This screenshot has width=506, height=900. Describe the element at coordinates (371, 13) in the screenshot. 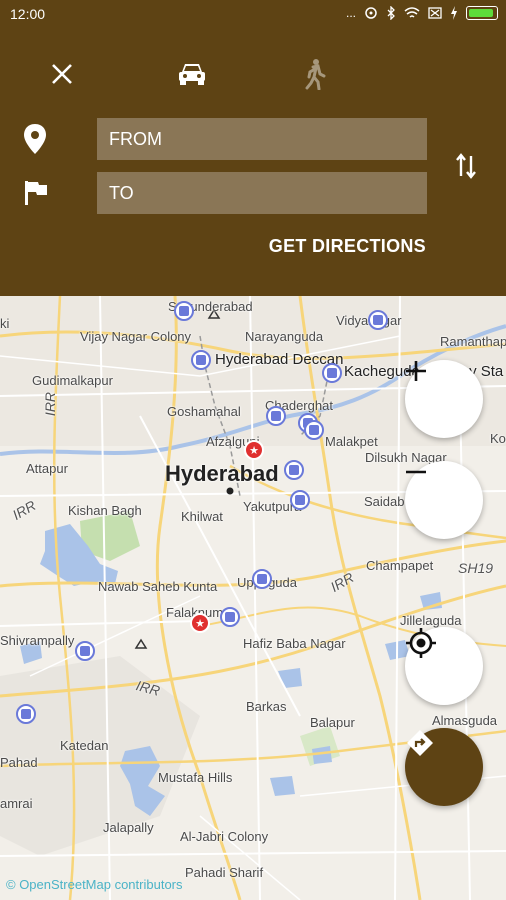

I see `hotspot-icon` at that location.